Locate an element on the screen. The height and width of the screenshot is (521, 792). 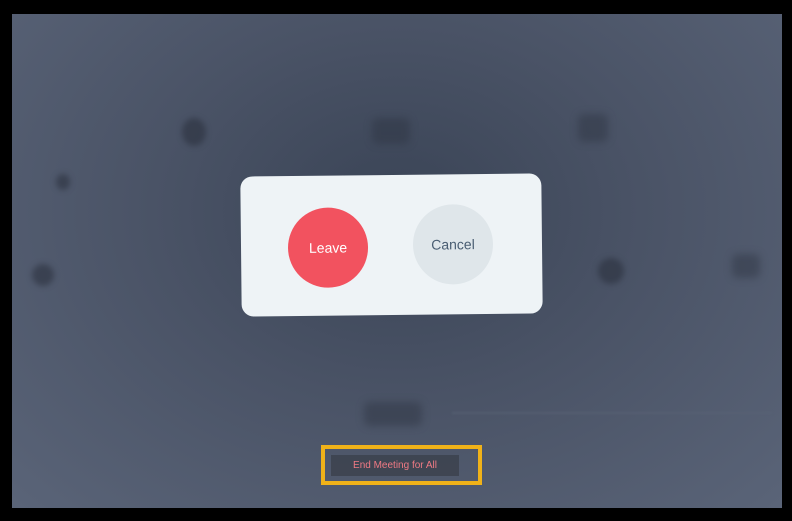
background-settings-icon is located at coordinates (611, 271).